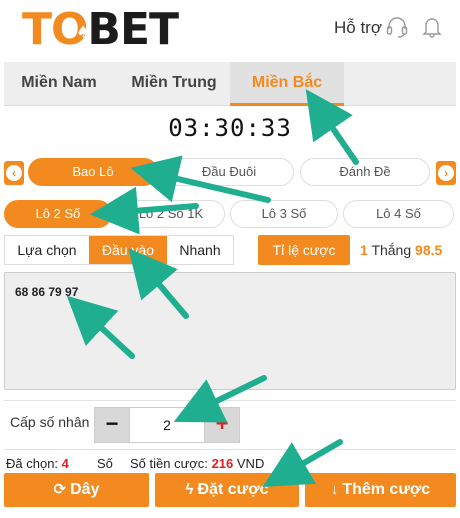 The height and width of the screenshot is (518, 460). I want to click on add-bet-button: ↓ Thêm cược, so click(380, 490).